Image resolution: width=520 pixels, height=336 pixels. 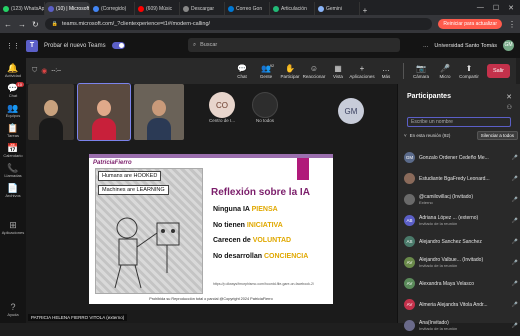 I want to click on rail-icon: 📋, so click(x=13, y=128).